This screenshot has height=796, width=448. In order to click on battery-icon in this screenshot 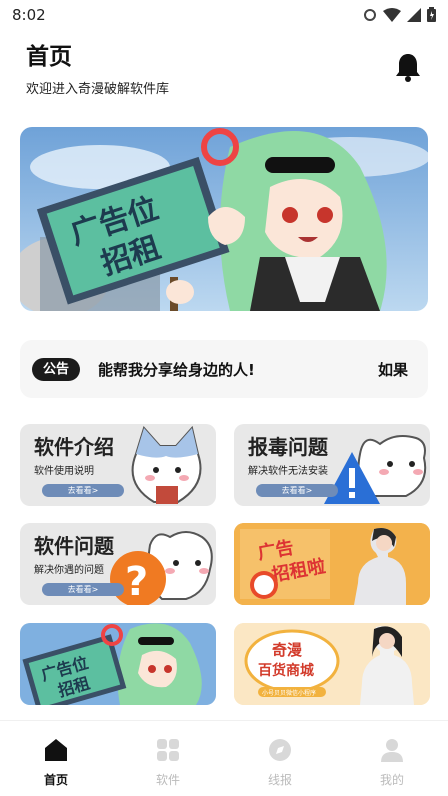, I will do `click(431, 14)`.